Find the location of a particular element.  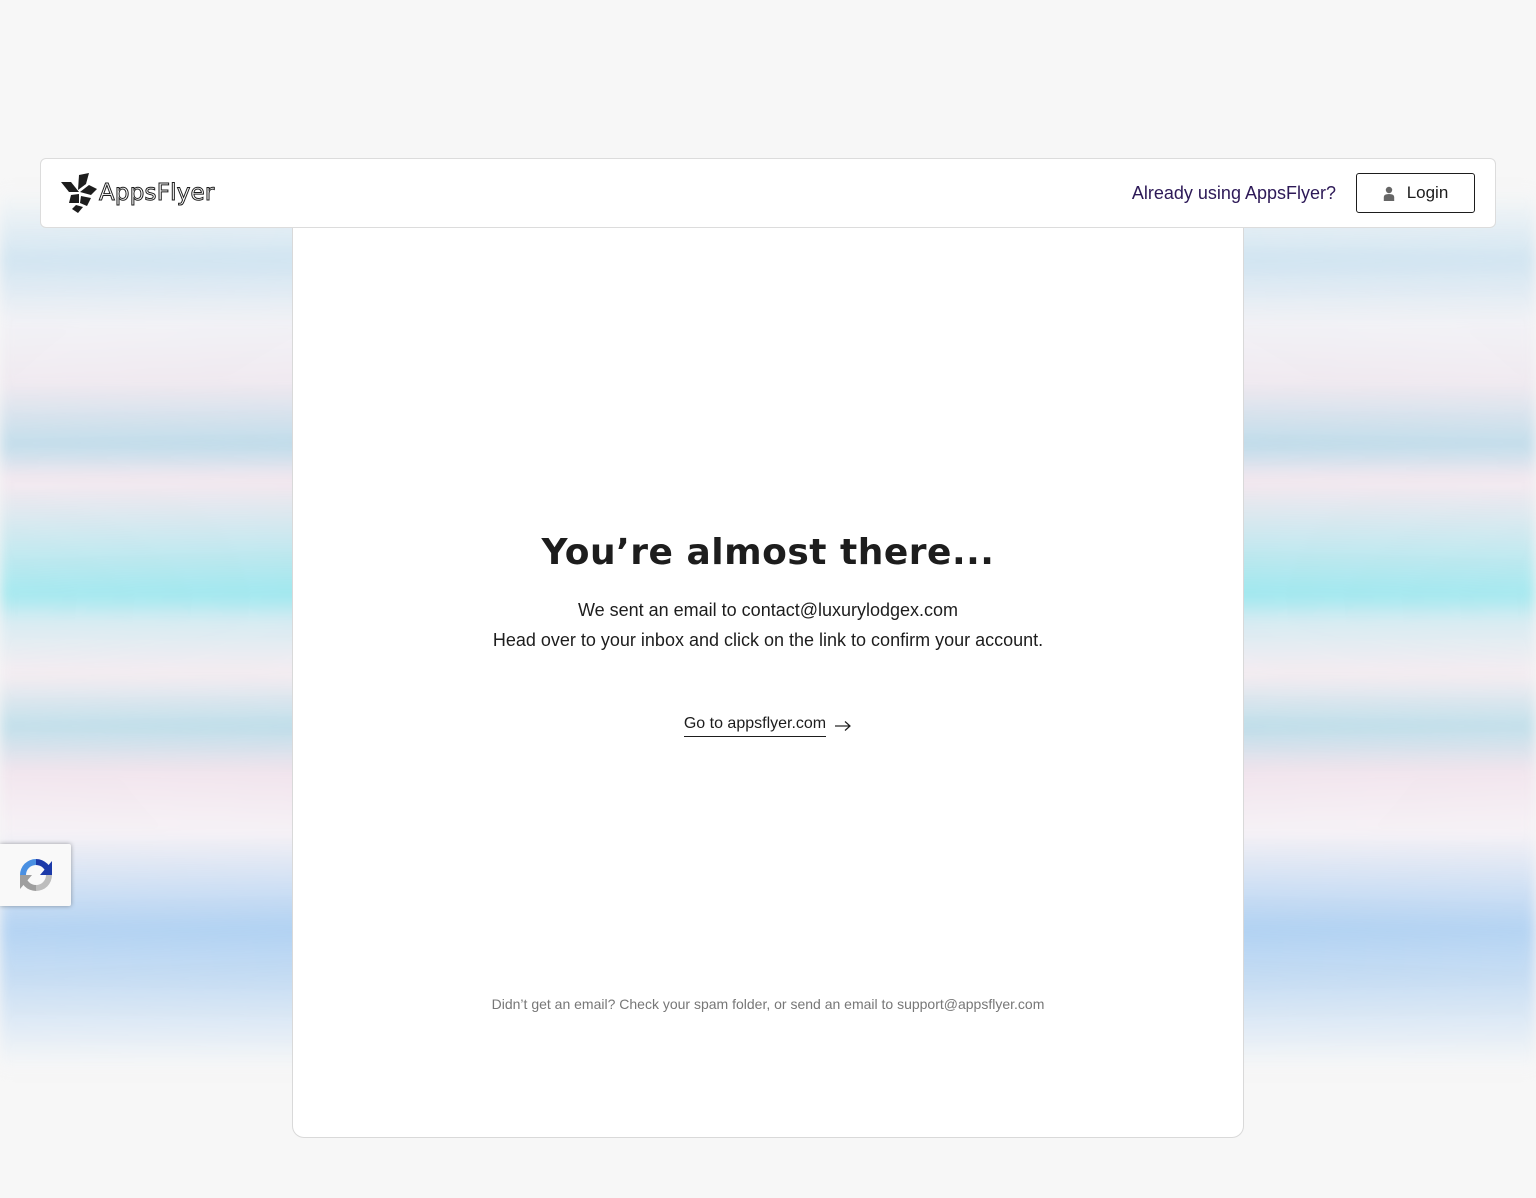

already-using-text: Already using AppsFlyer? is located at coordinates (1233, 192).